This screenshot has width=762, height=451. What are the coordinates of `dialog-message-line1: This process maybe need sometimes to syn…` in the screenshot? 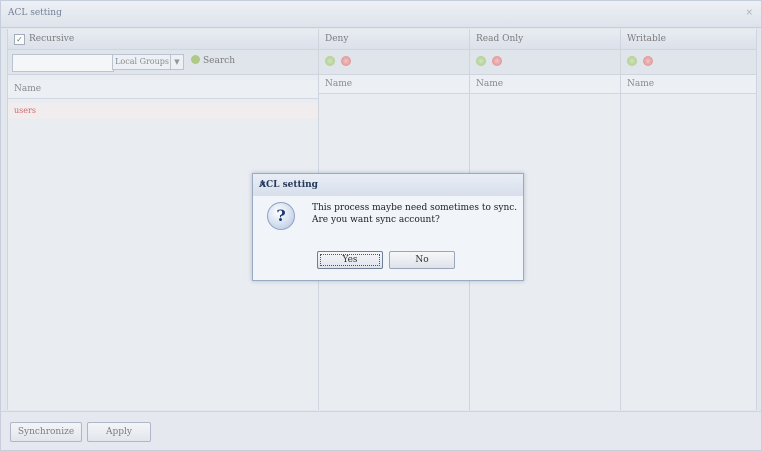 It's located at (415, 208).